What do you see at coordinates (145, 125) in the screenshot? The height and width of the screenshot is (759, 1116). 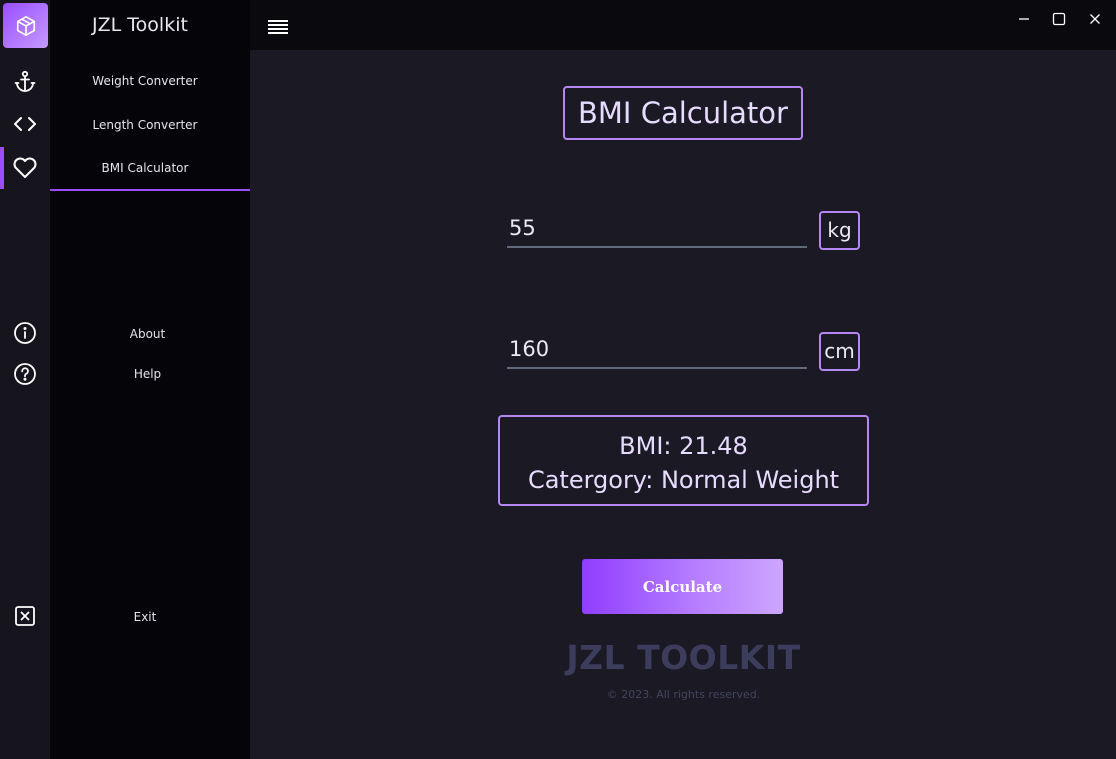 I see `sidebar-item-length-converter: Length Converter` at bounding box center [145, 125].